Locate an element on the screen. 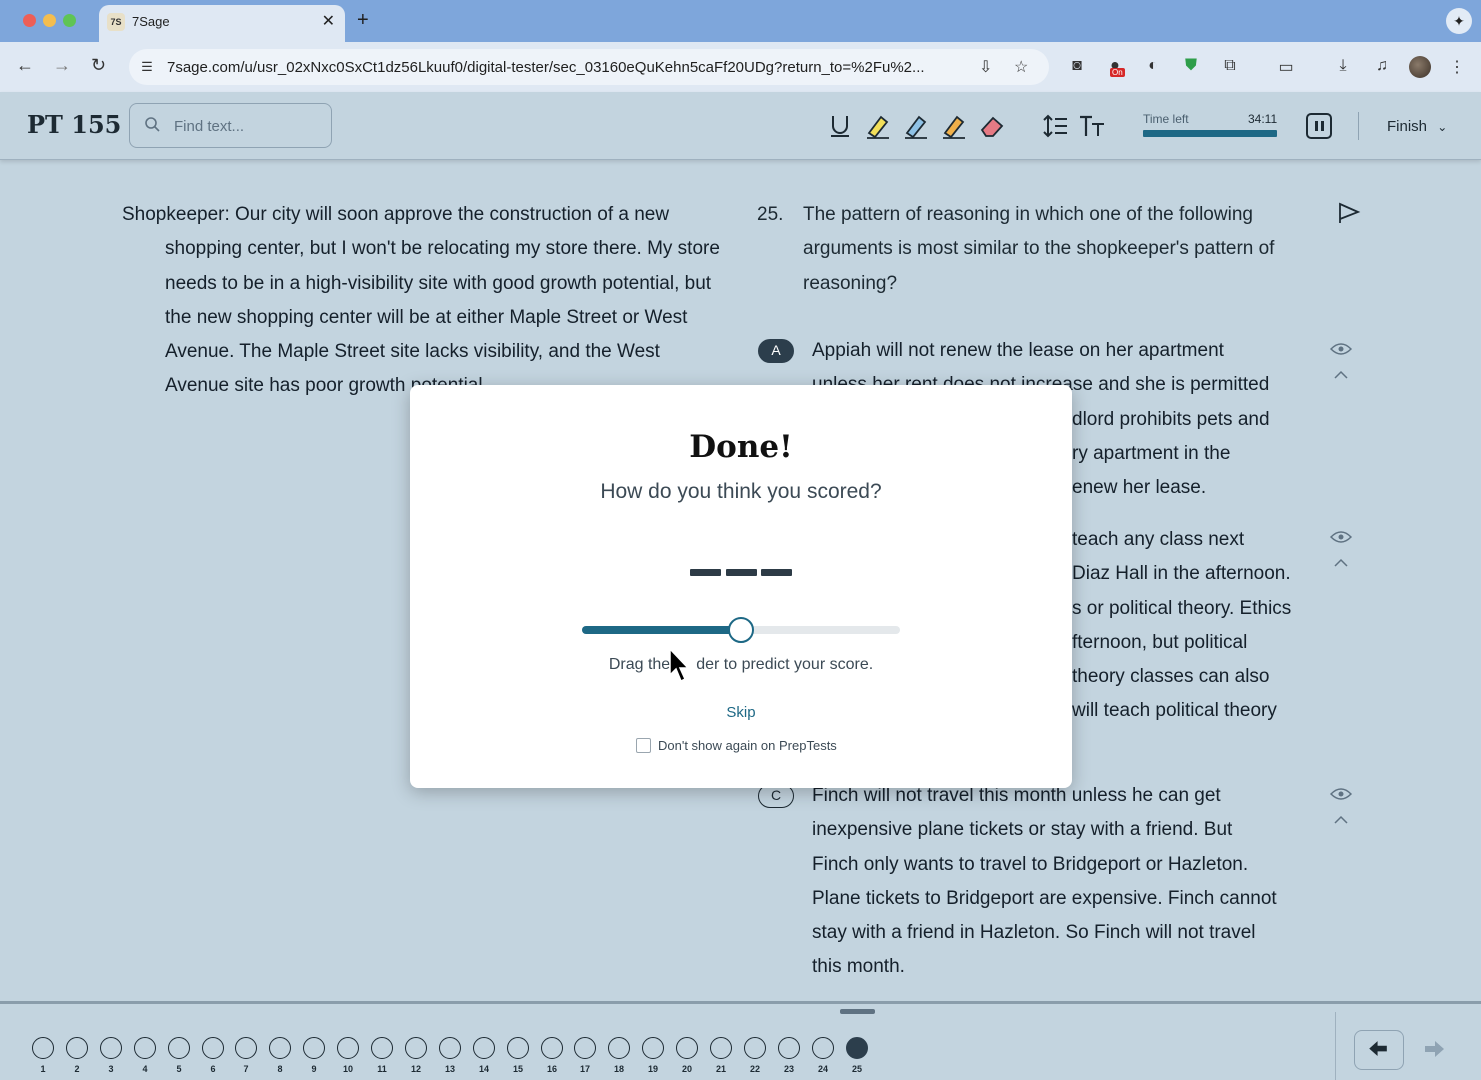  browser-tab: 7S 7Sage ✕ is located at coordinates (222, 23).